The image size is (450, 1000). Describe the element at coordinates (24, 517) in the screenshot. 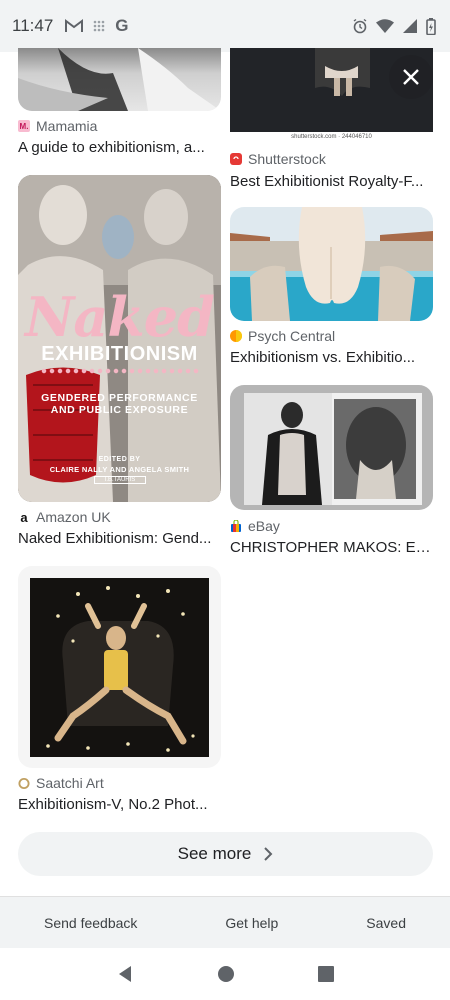

I see `amazon-favicon-icon: a` at that location.